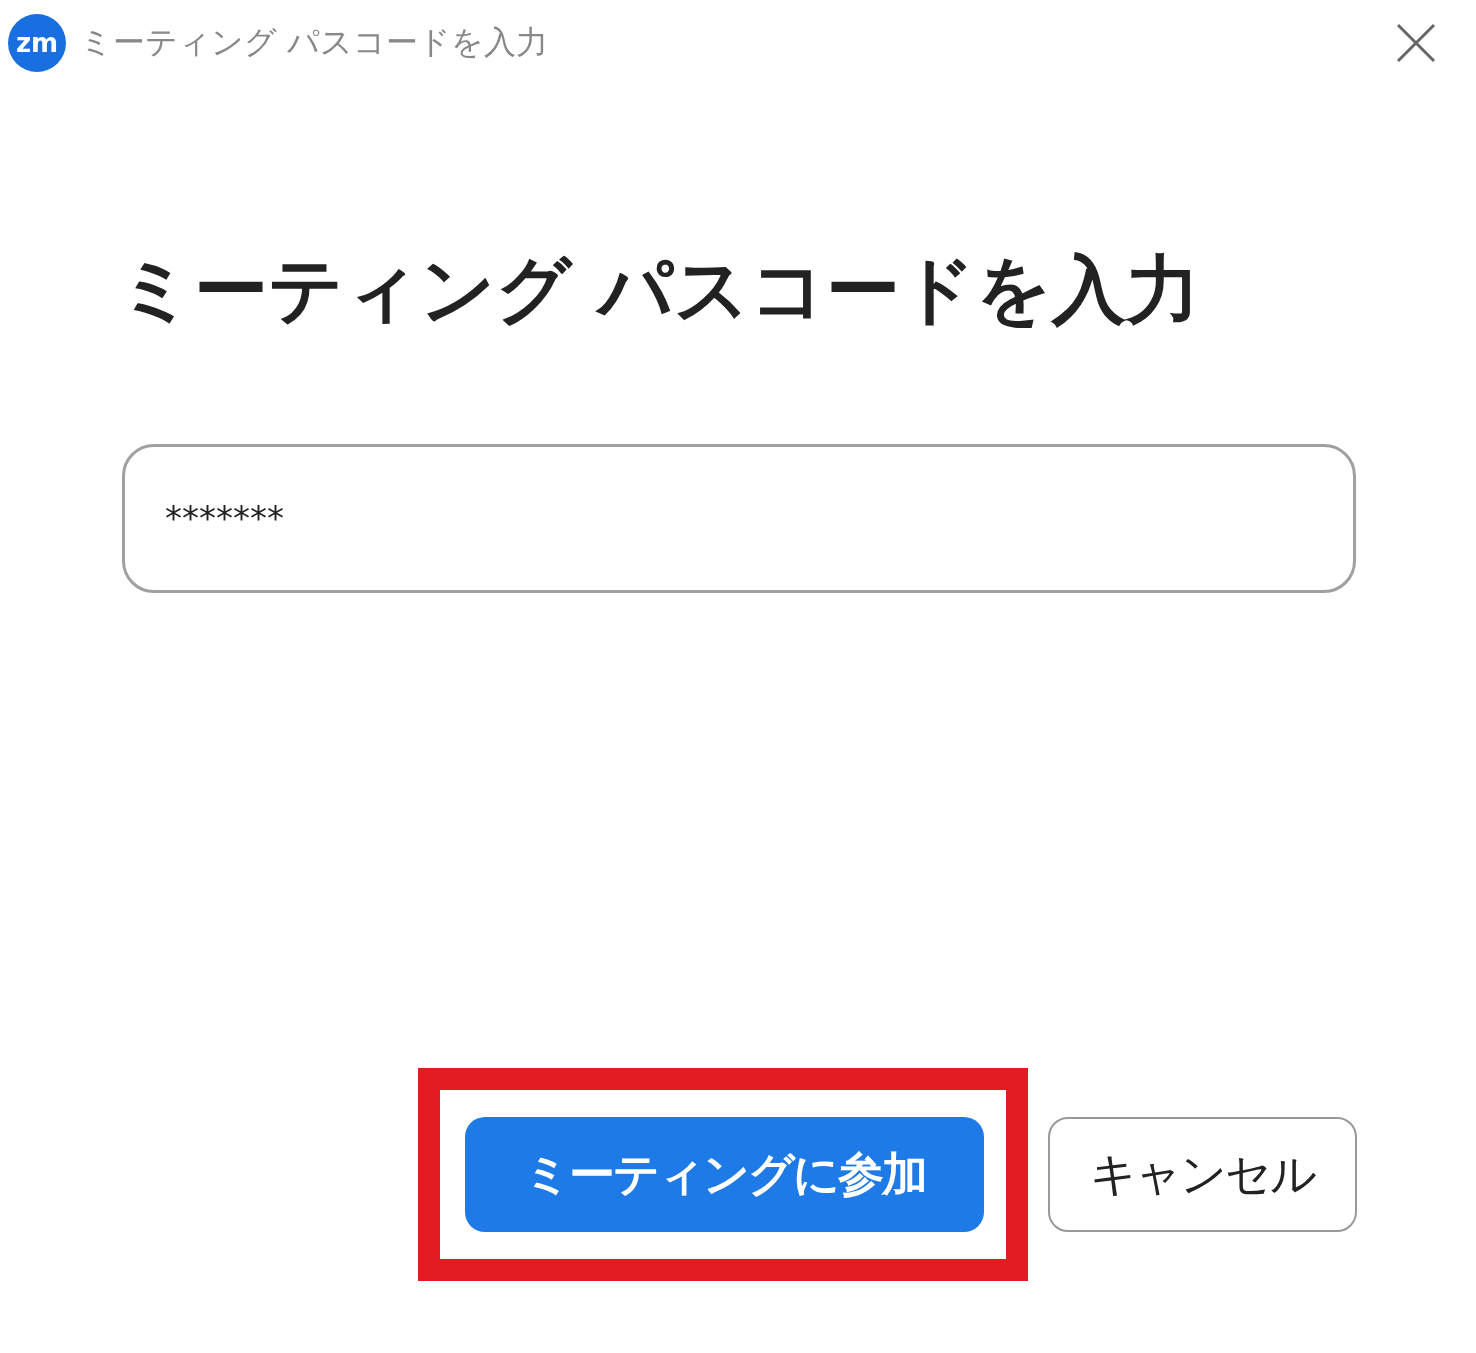 The height and width of the screenshot is (1353, 1476). Describe the element at coordinates (739, 518) in the screenshot. I see `passcode-field: *******` at that location.